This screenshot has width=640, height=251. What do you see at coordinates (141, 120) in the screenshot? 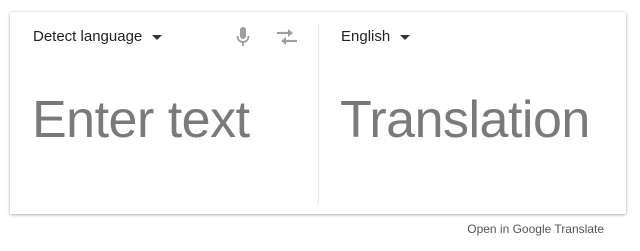
I see `source-text-input: Enter text` at bounding box center [141, 120].